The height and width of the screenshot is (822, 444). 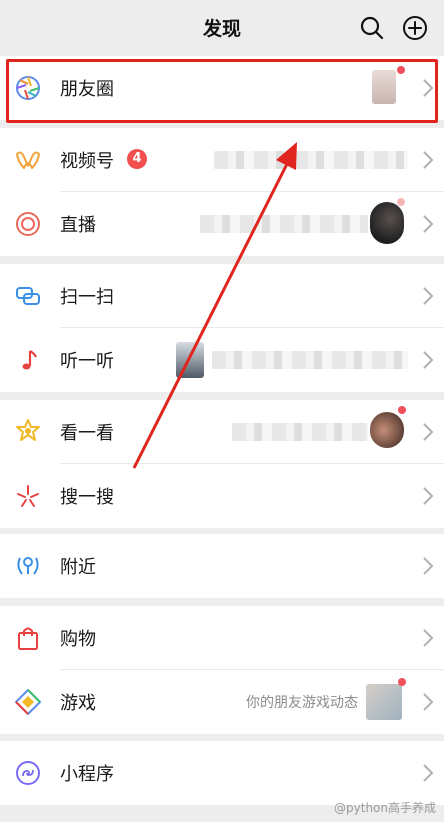 I want to click on live-thumbnail, so click(x=387, y=223).